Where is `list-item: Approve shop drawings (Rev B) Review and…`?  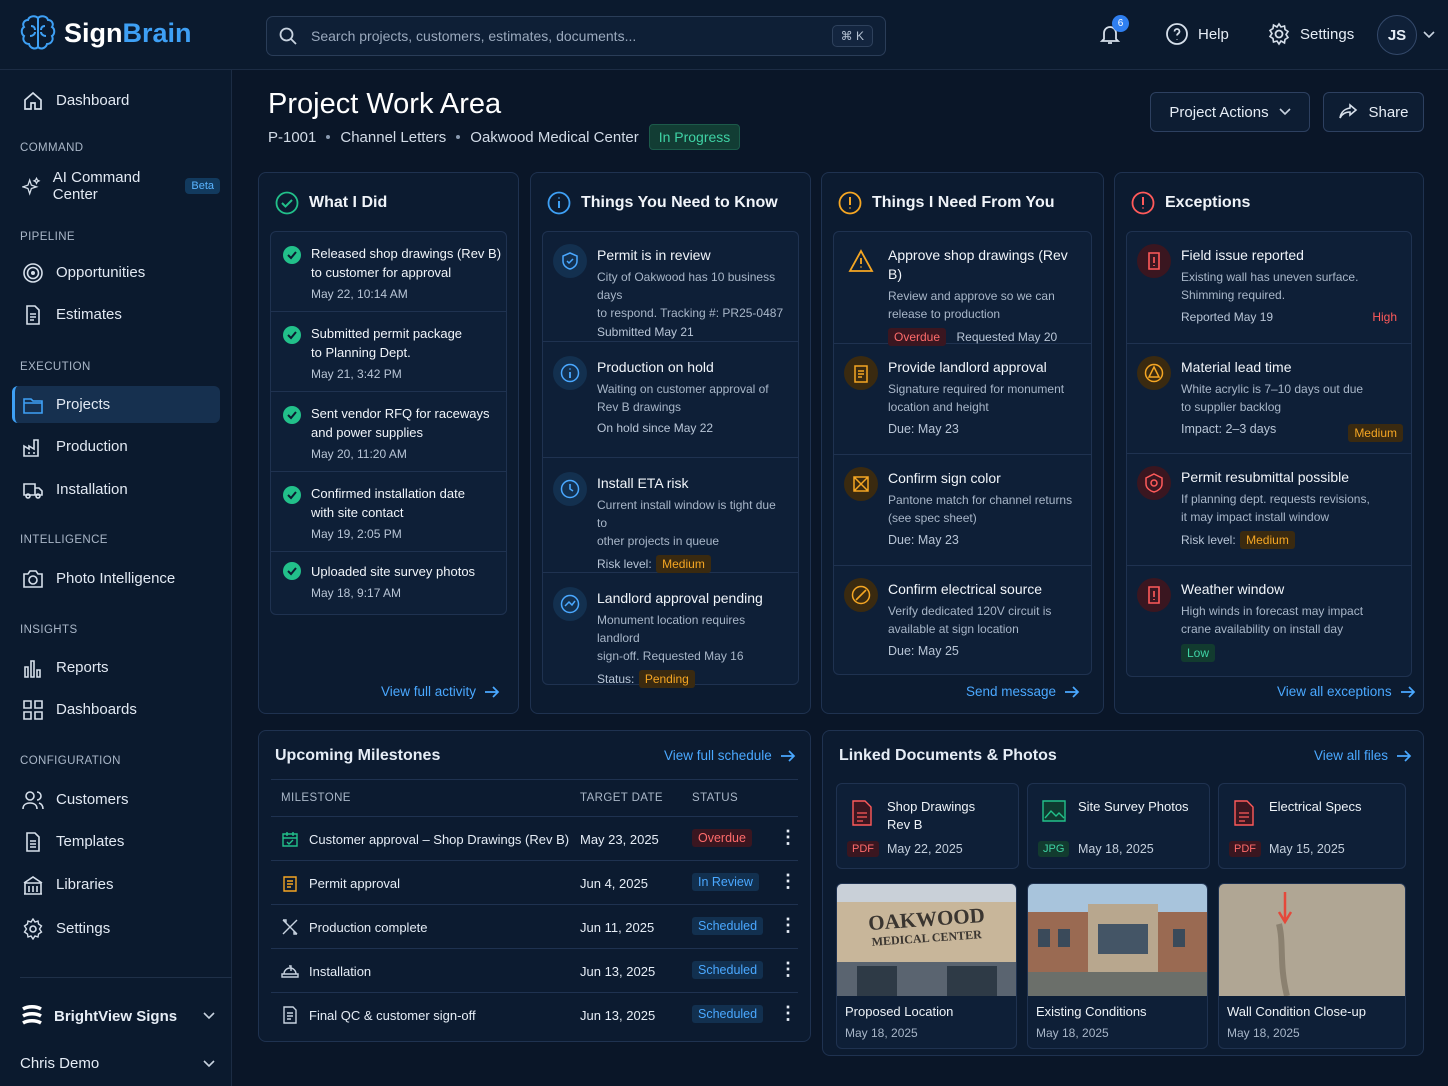
list-item: Approve shop drawings (Rev B) Review and… is located at coordinates (962, 289).